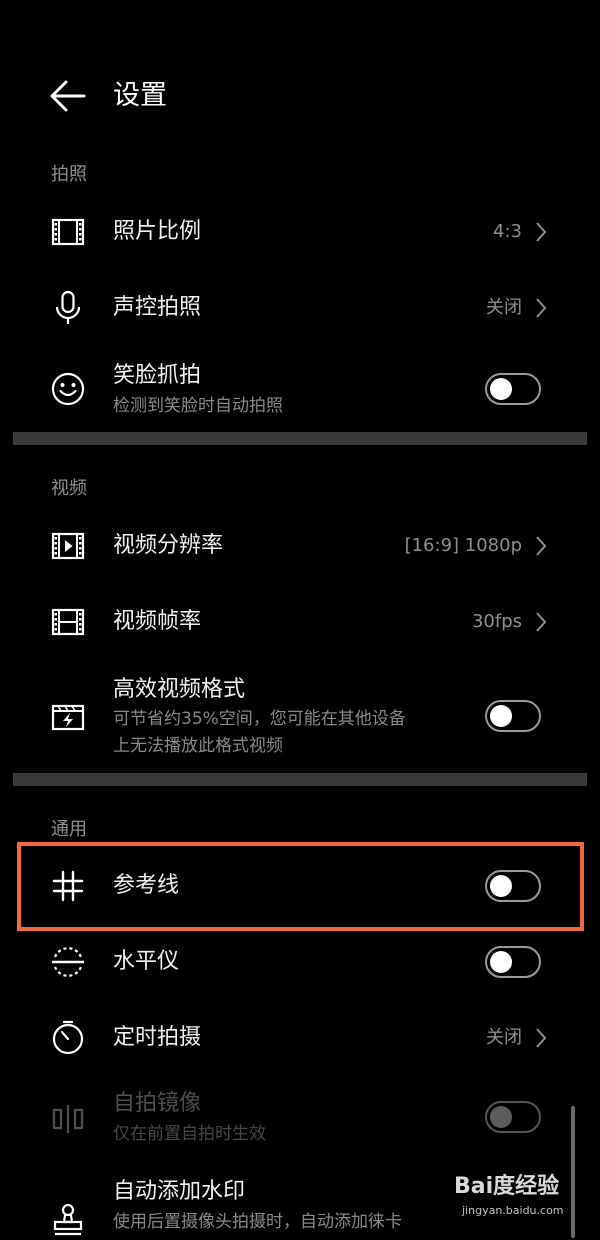 The height and width of the screenshot is (1240, 600). Describe the element at coordinates (68, 1119) in the screenshot. I see `mirror-icon` at that location.